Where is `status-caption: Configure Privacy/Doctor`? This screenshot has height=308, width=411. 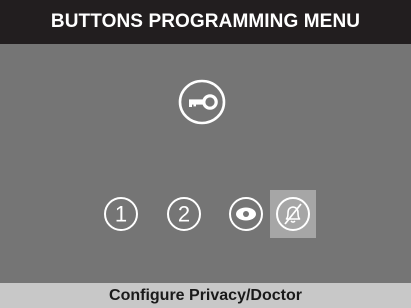 status-caption: Configure Privacy/Doctor is located at coordinates (205, 295).